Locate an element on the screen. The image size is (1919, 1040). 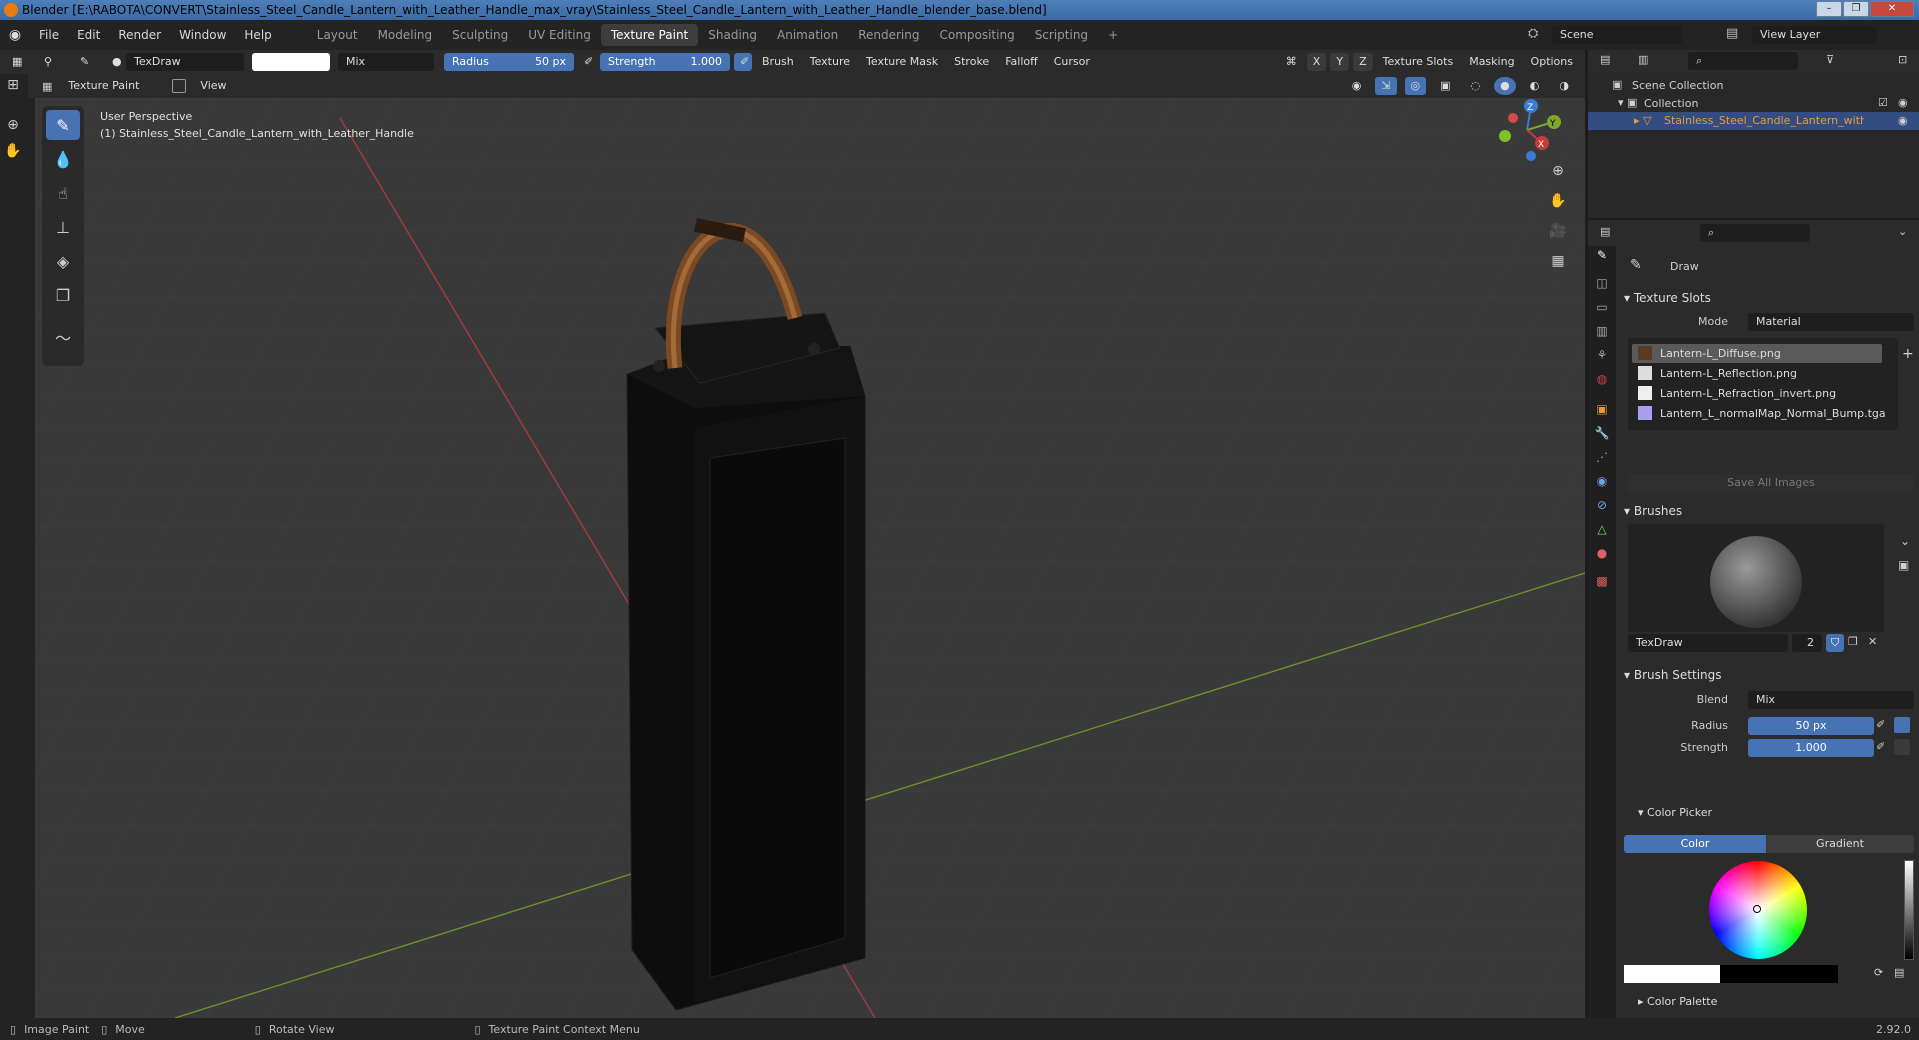
tab-uv-editing: UV Editing is located at coordinates (559, 35).